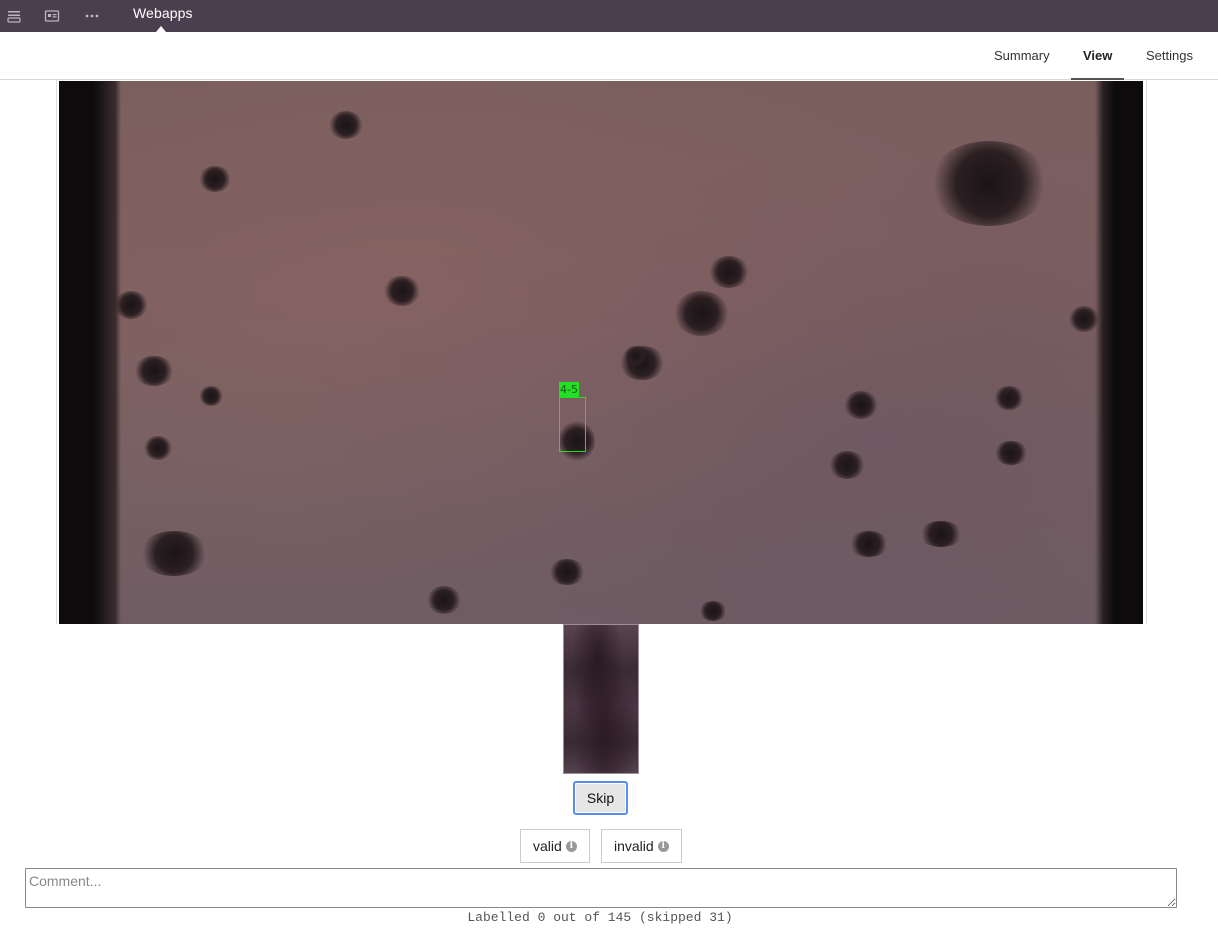 The height and width of the screenshot is (932, 1218). Describe the element at coordinates (14, 16) in the screenshot. I see `layers-icon` at that location.